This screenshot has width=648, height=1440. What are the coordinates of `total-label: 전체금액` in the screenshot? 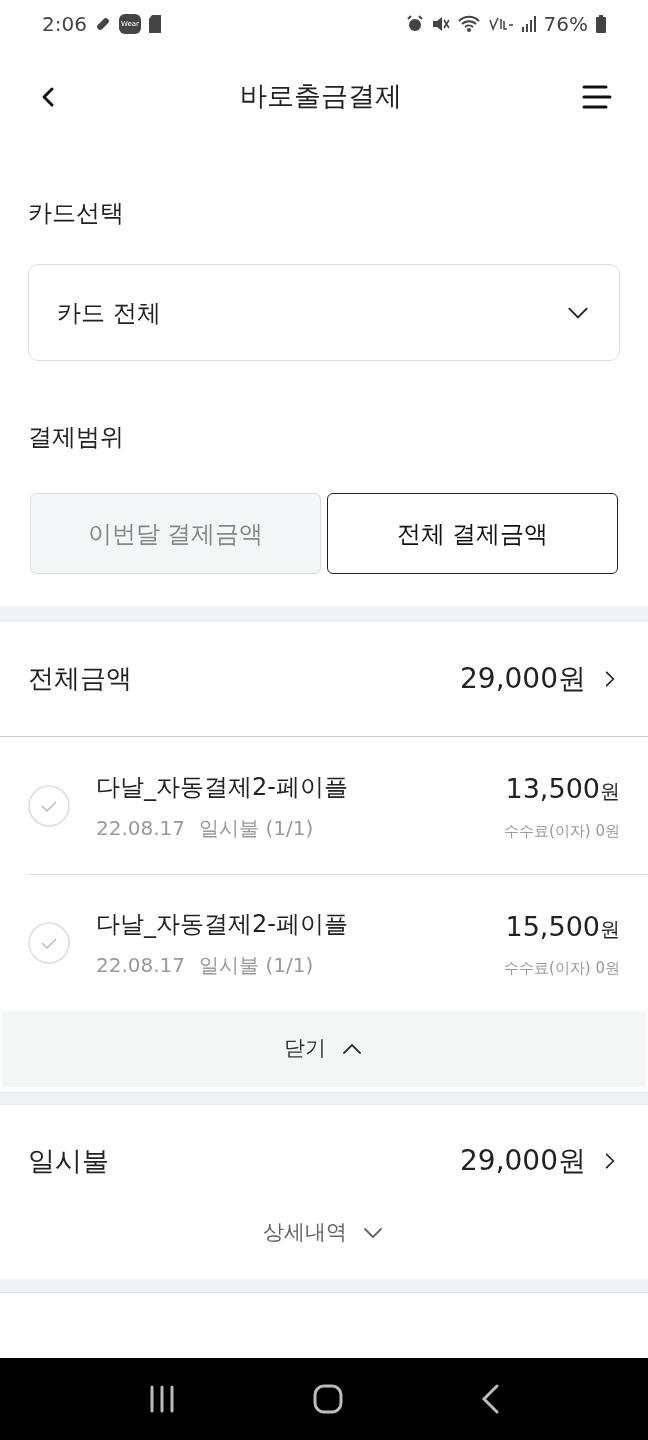 It's located at (80, 678).